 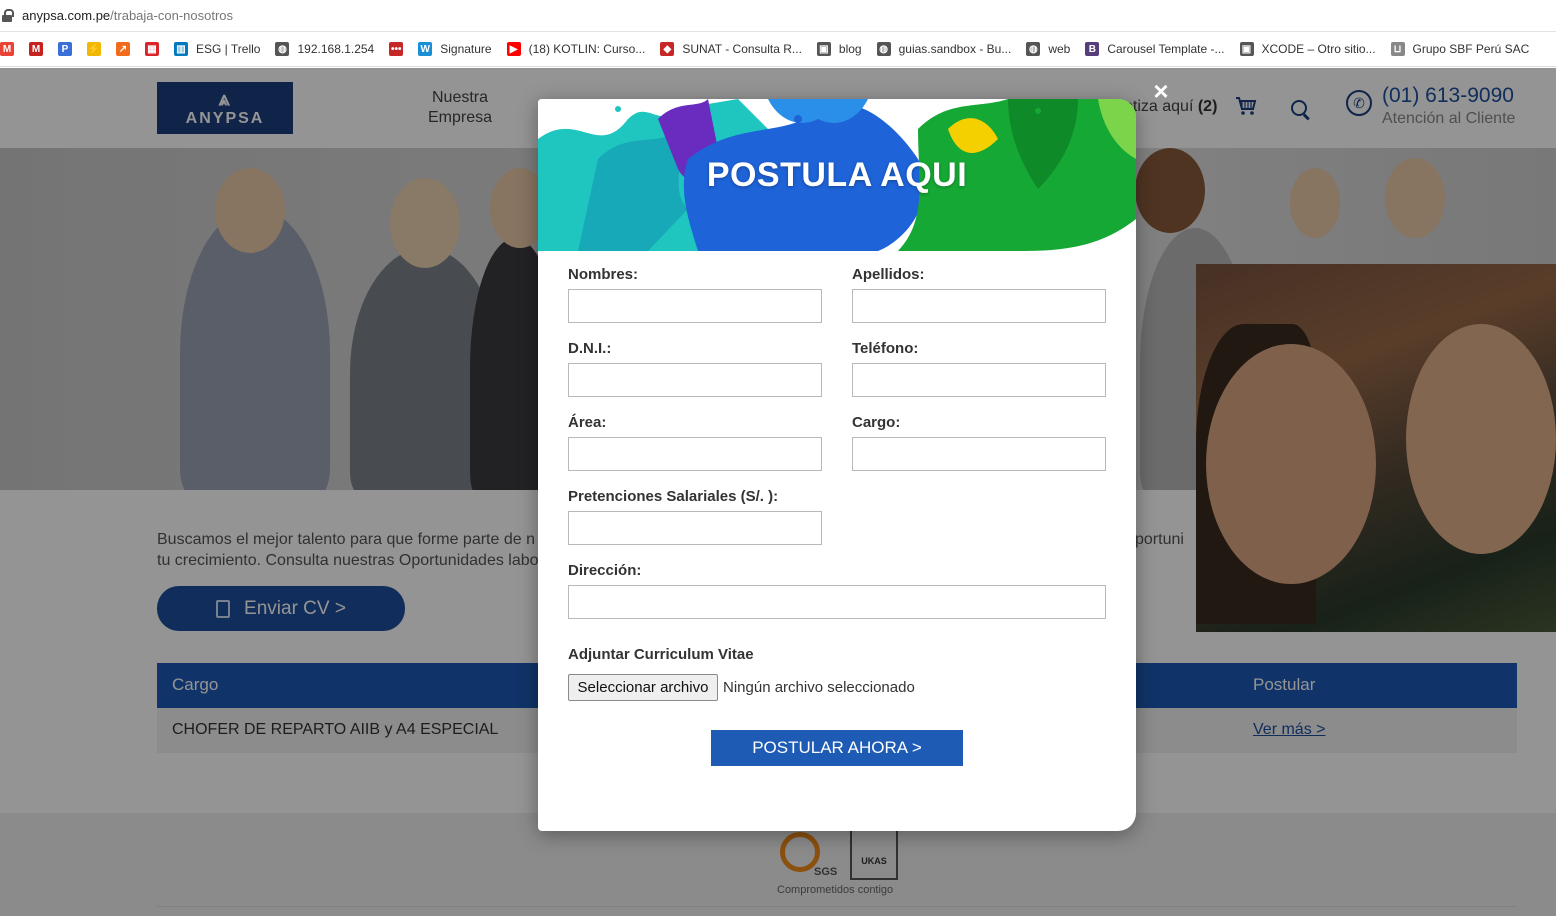 I want to click on label-cargo: Cargo:, so click(x=876, y=422).